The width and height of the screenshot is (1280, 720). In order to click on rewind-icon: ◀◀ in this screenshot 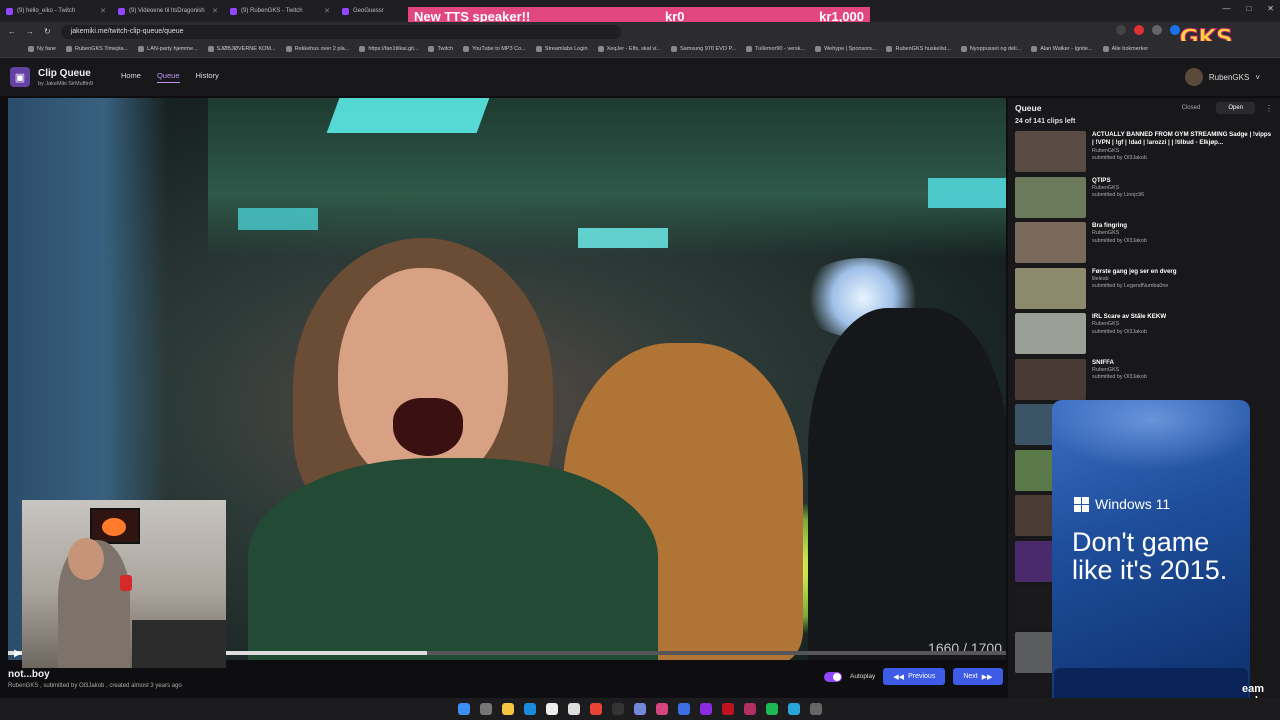, I will do `click(899, 677)`.